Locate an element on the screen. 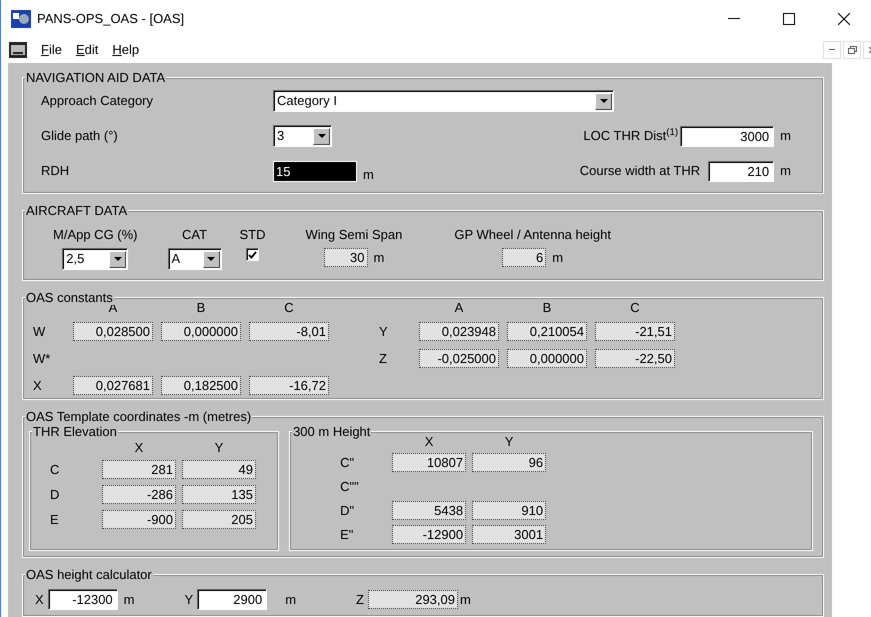 This screenshot has width=871, height=617. field-label: LOC THR Dist$^{(1)}$ is located at coordinates (630, 136).